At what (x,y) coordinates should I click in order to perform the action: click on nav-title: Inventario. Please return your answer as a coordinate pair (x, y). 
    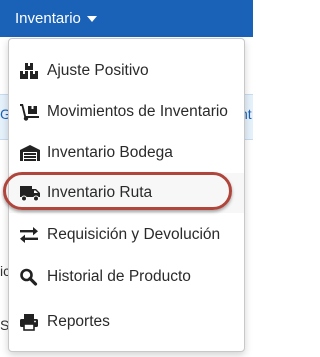
    Looking at the image, I should click on (48, 18).